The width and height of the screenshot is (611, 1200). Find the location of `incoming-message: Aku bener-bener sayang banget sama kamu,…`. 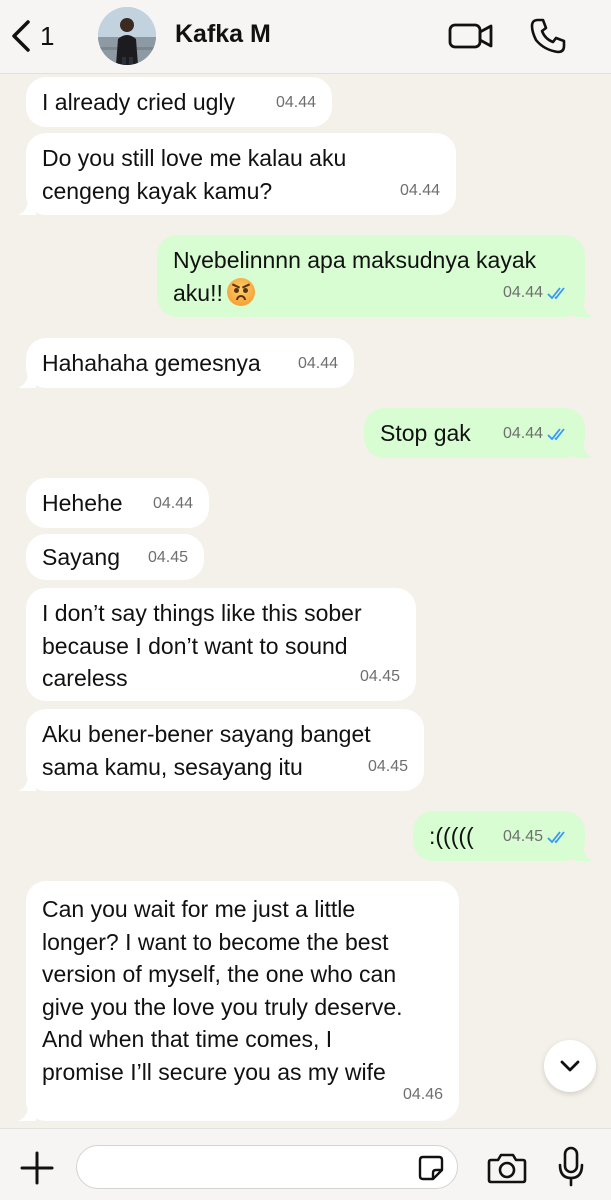

incoming-message: Aku bener-bener sayang banget sama kamu,… is located at coordinates (221, 750).